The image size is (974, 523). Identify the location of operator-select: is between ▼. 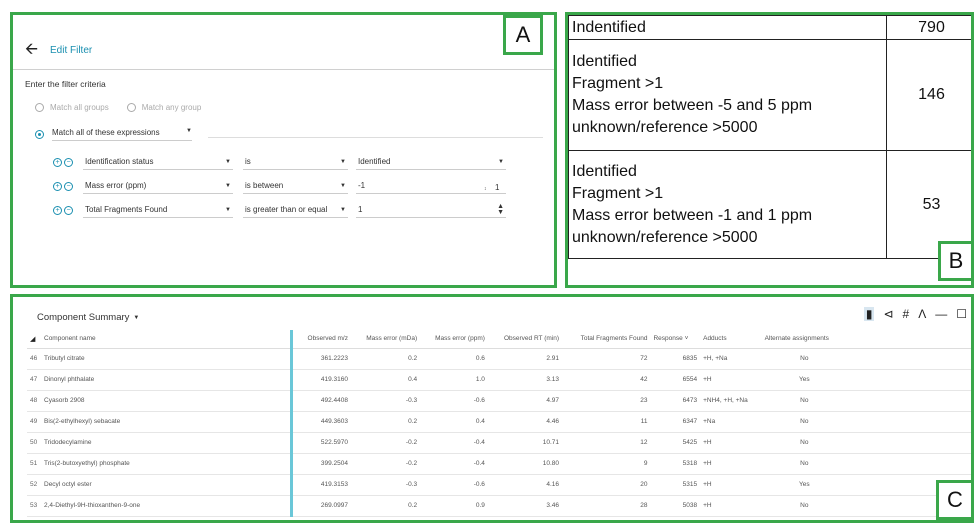
(295, 186).